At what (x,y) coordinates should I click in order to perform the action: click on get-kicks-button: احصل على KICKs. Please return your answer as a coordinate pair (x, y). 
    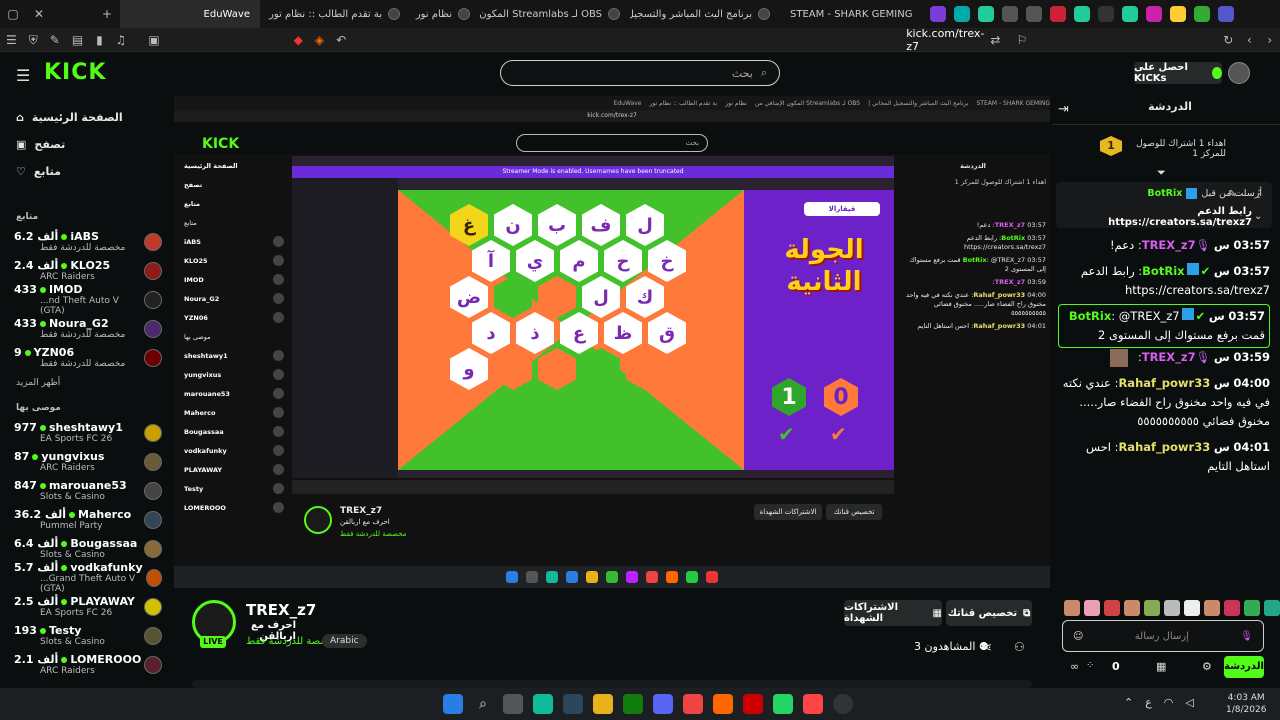
    Looking at the image, I should click on (1178, 73).